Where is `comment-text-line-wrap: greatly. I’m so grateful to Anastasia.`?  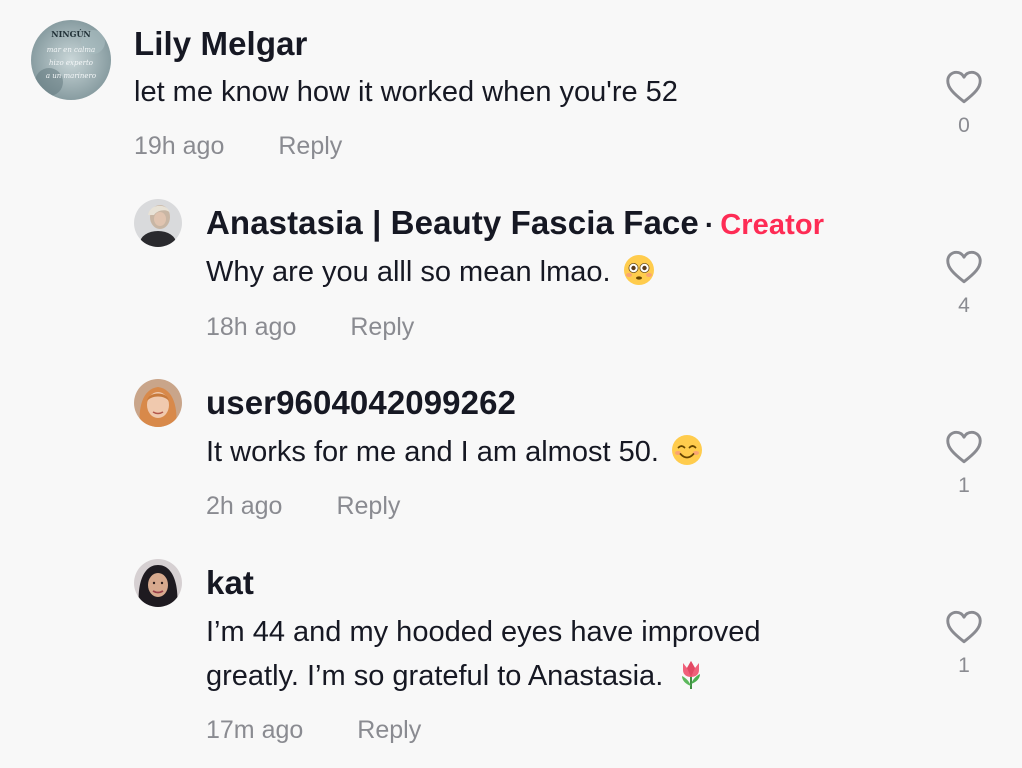
comment-text-line-wrap: greatly. I’m so grateful to Anastasia. is located at coordinates (556, 676).